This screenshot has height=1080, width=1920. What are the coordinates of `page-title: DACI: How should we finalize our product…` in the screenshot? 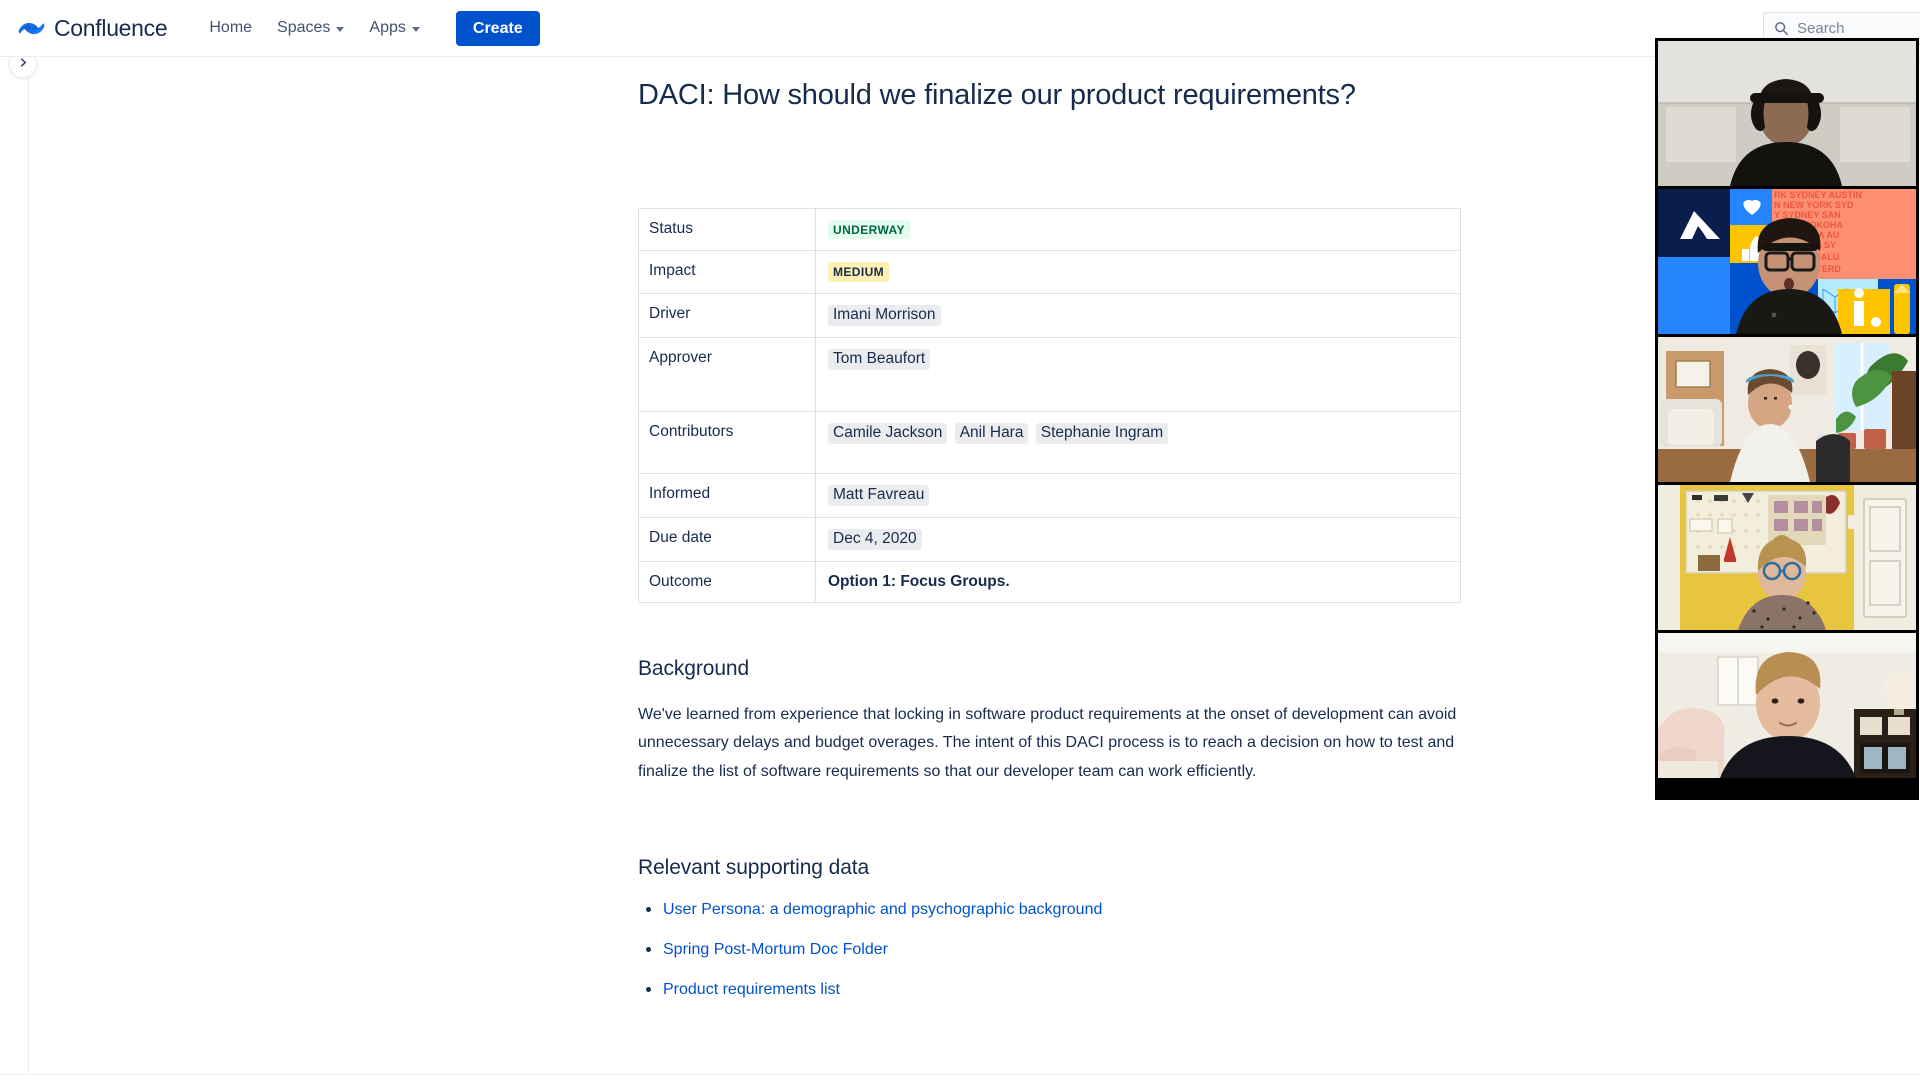 It's located at (997, 95).